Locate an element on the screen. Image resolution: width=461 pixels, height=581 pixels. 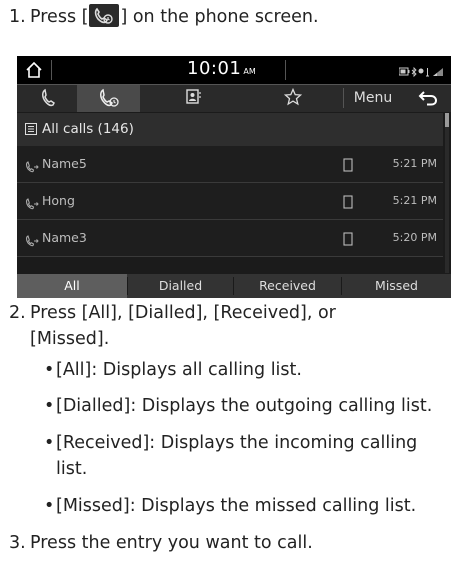
call-row: Name3 5:20 PM is located at coordinates (230, 238).